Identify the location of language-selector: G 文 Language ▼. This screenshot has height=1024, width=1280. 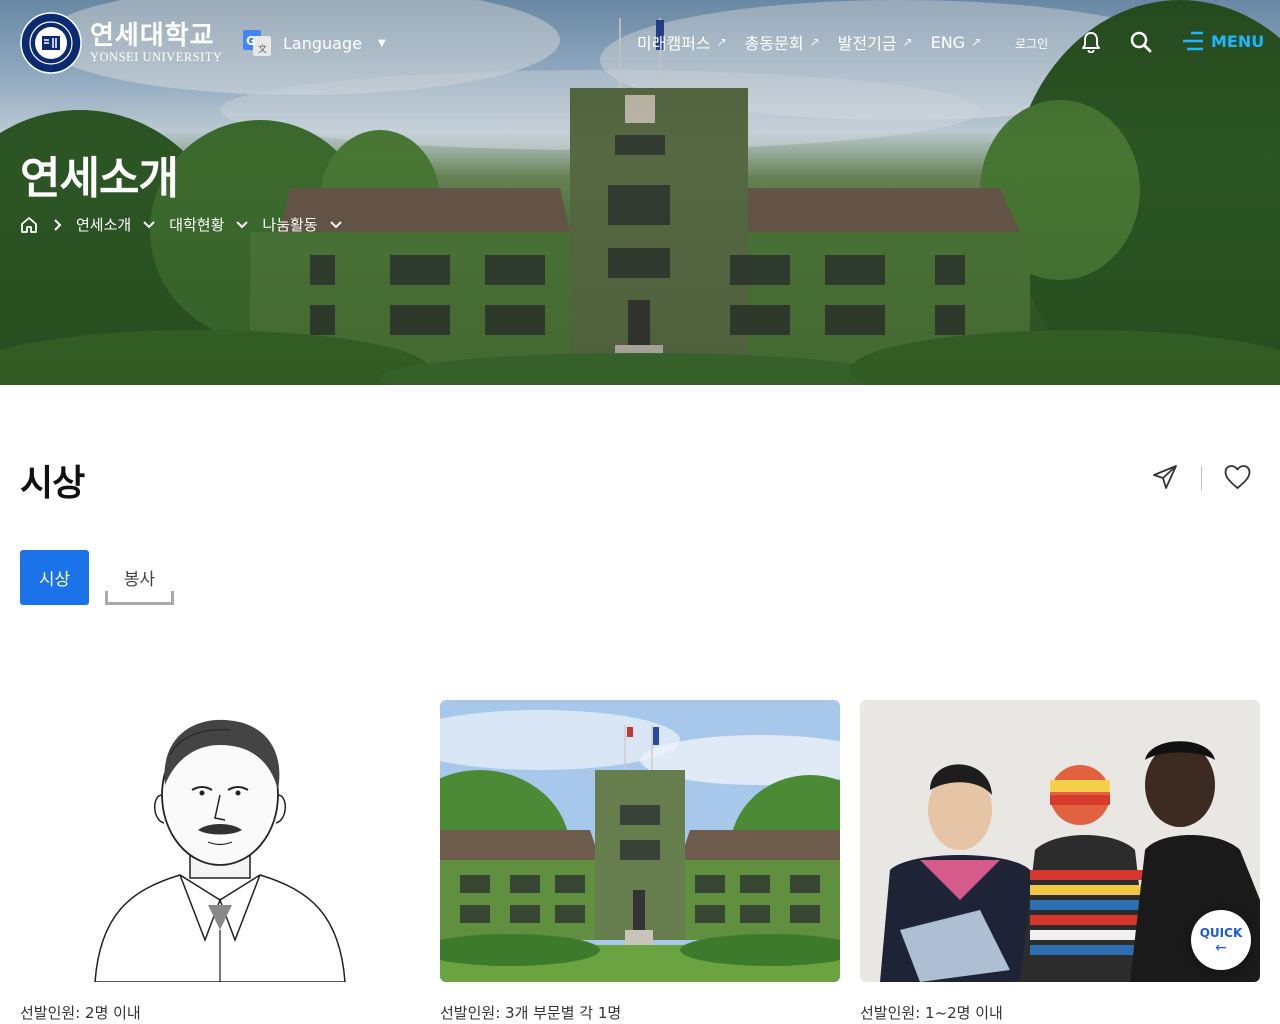
(314, 43).